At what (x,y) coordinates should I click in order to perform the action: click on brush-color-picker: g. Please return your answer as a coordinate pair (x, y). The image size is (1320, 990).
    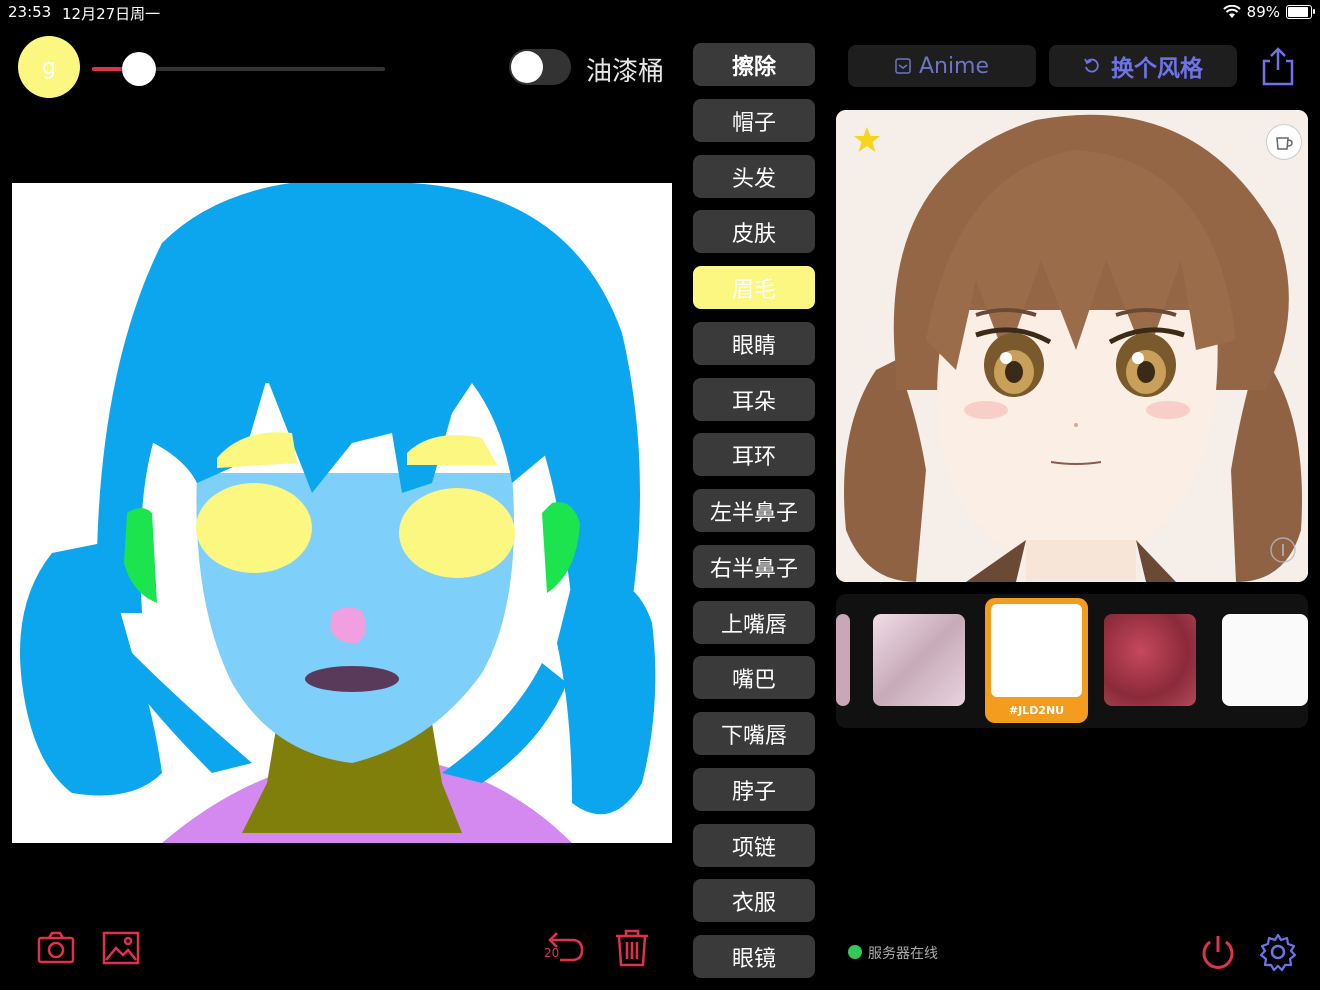
    Looking at the image, I should click on (49, 67).